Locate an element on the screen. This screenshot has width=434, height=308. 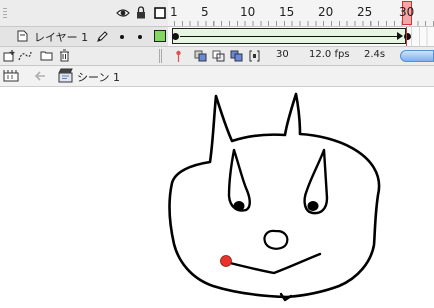
tween-arrow-line is located at coordinates (291, 36).